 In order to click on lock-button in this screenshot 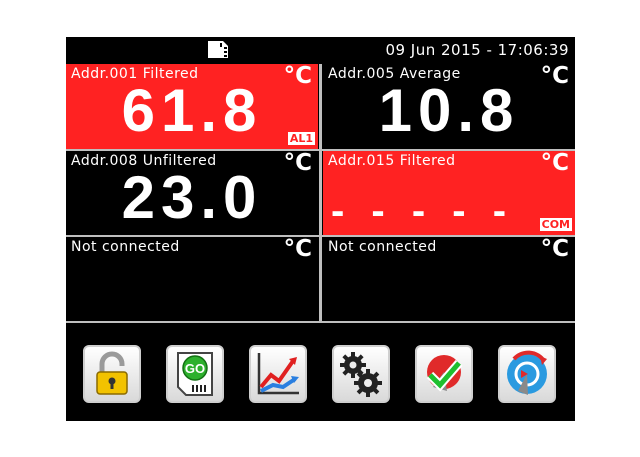, I will do `click(112, 374)`.